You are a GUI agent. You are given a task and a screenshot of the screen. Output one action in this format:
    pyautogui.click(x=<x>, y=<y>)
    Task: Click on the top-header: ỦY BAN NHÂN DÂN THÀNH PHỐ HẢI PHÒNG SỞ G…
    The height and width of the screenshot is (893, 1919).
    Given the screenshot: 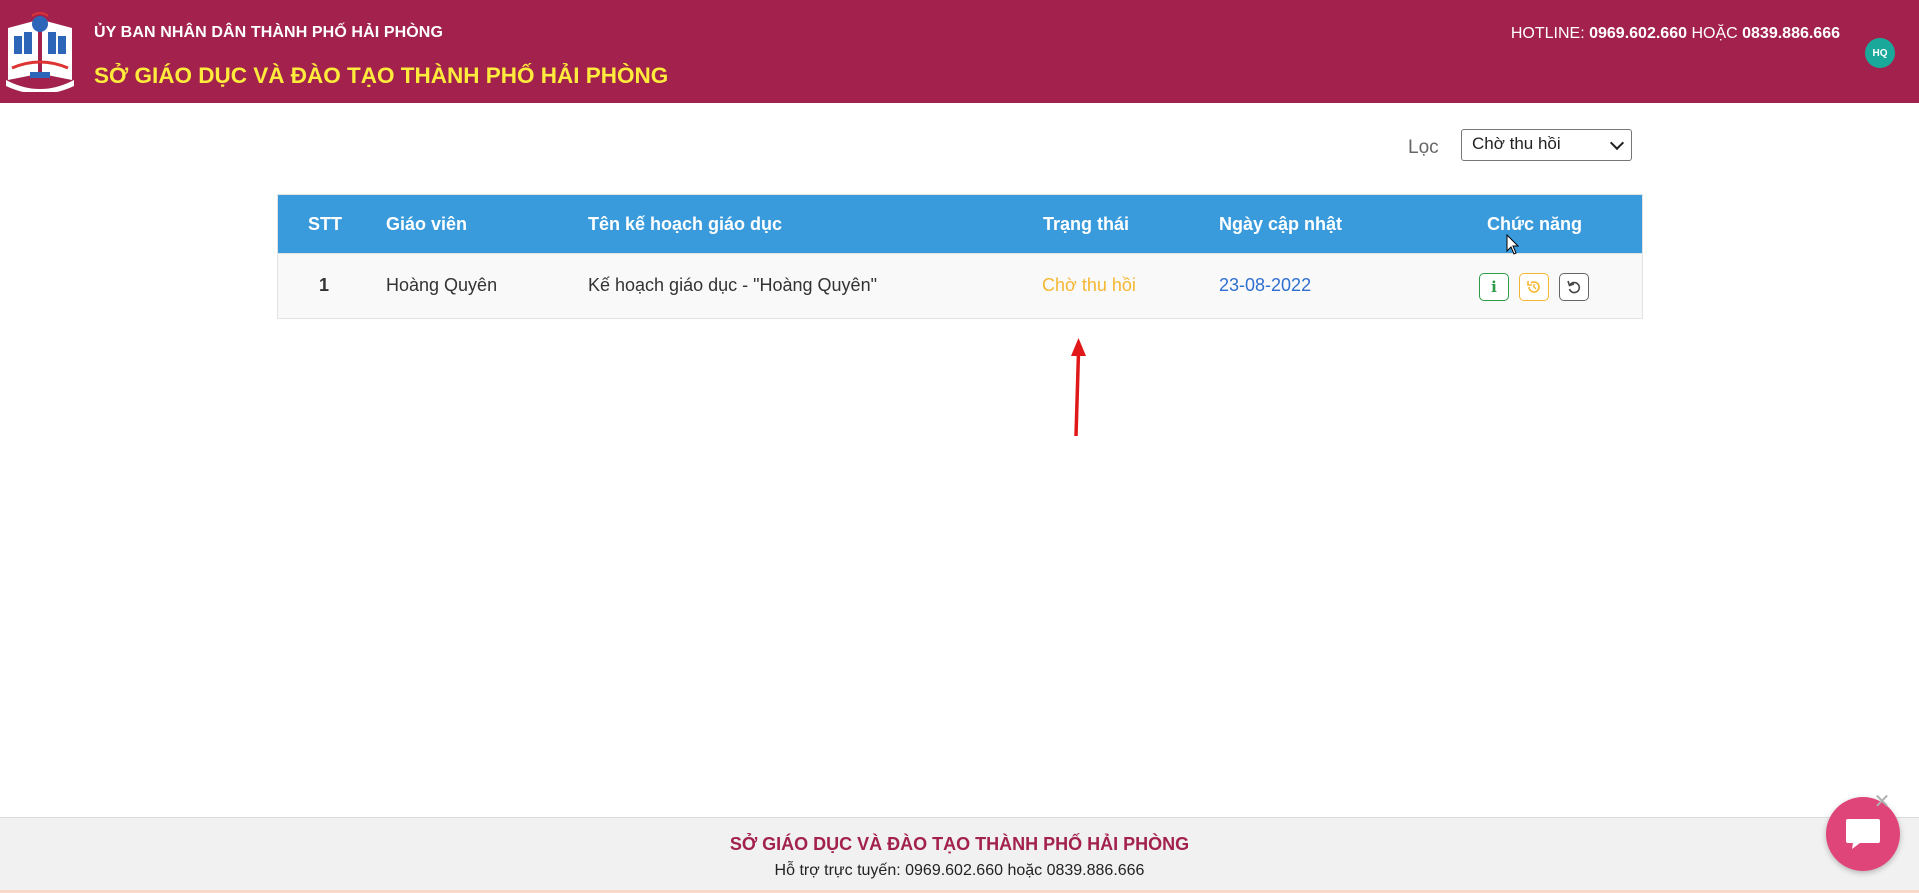 What is the action you would take?
    pyautogui.click(x=959, y=51)
    